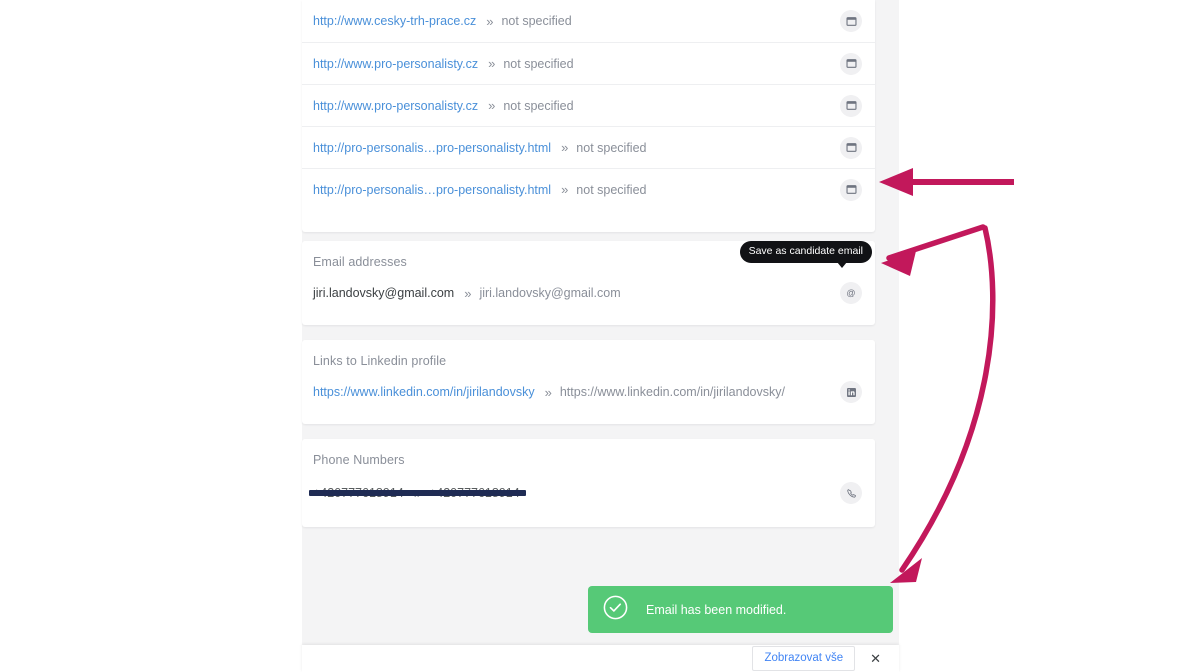 The image size is (1200, 672). Describe the element at coordinates (384, 293) in the screenshot. I see `source-email: jiri.landovsky@gmail.com` at that location.